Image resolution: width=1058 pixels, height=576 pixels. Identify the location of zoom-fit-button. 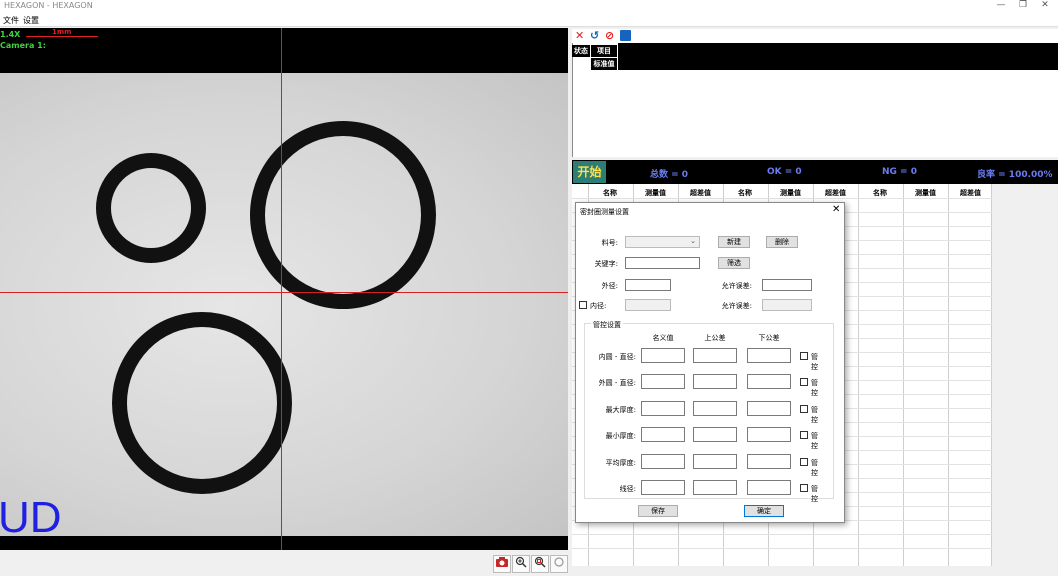
(540, 564).